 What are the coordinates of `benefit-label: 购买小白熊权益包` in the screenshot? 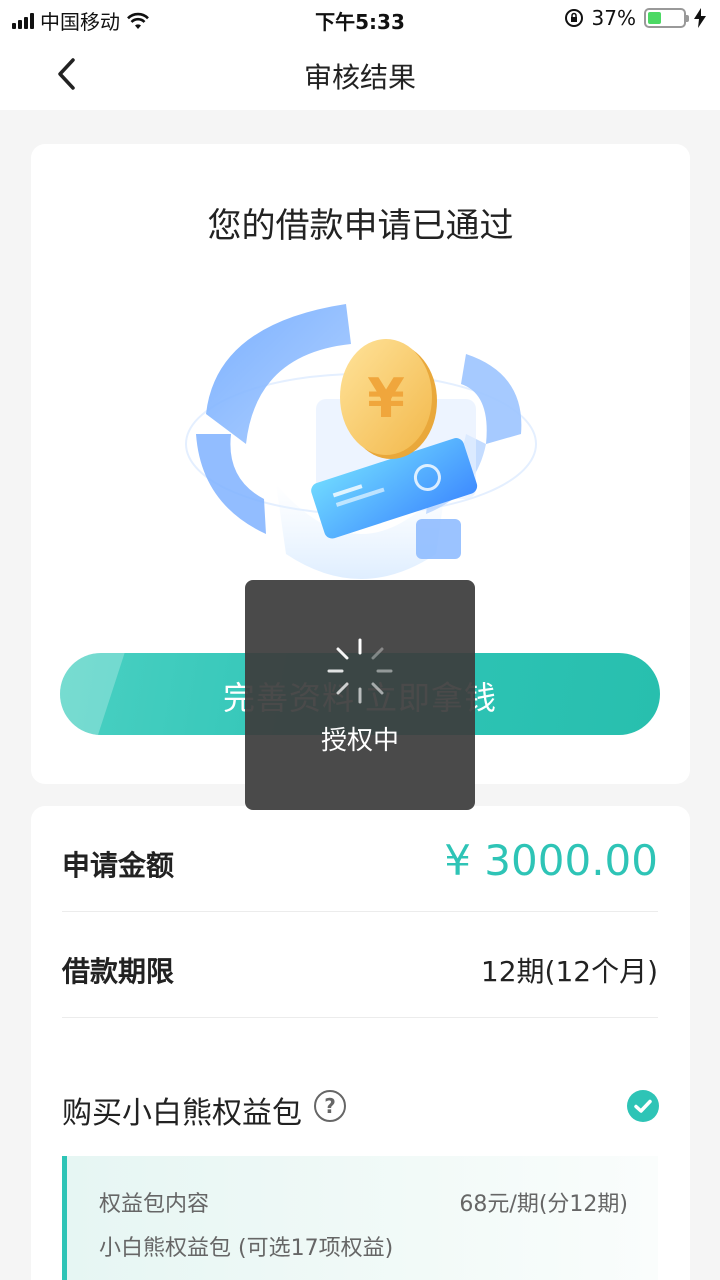 It's located at (182, 1113).